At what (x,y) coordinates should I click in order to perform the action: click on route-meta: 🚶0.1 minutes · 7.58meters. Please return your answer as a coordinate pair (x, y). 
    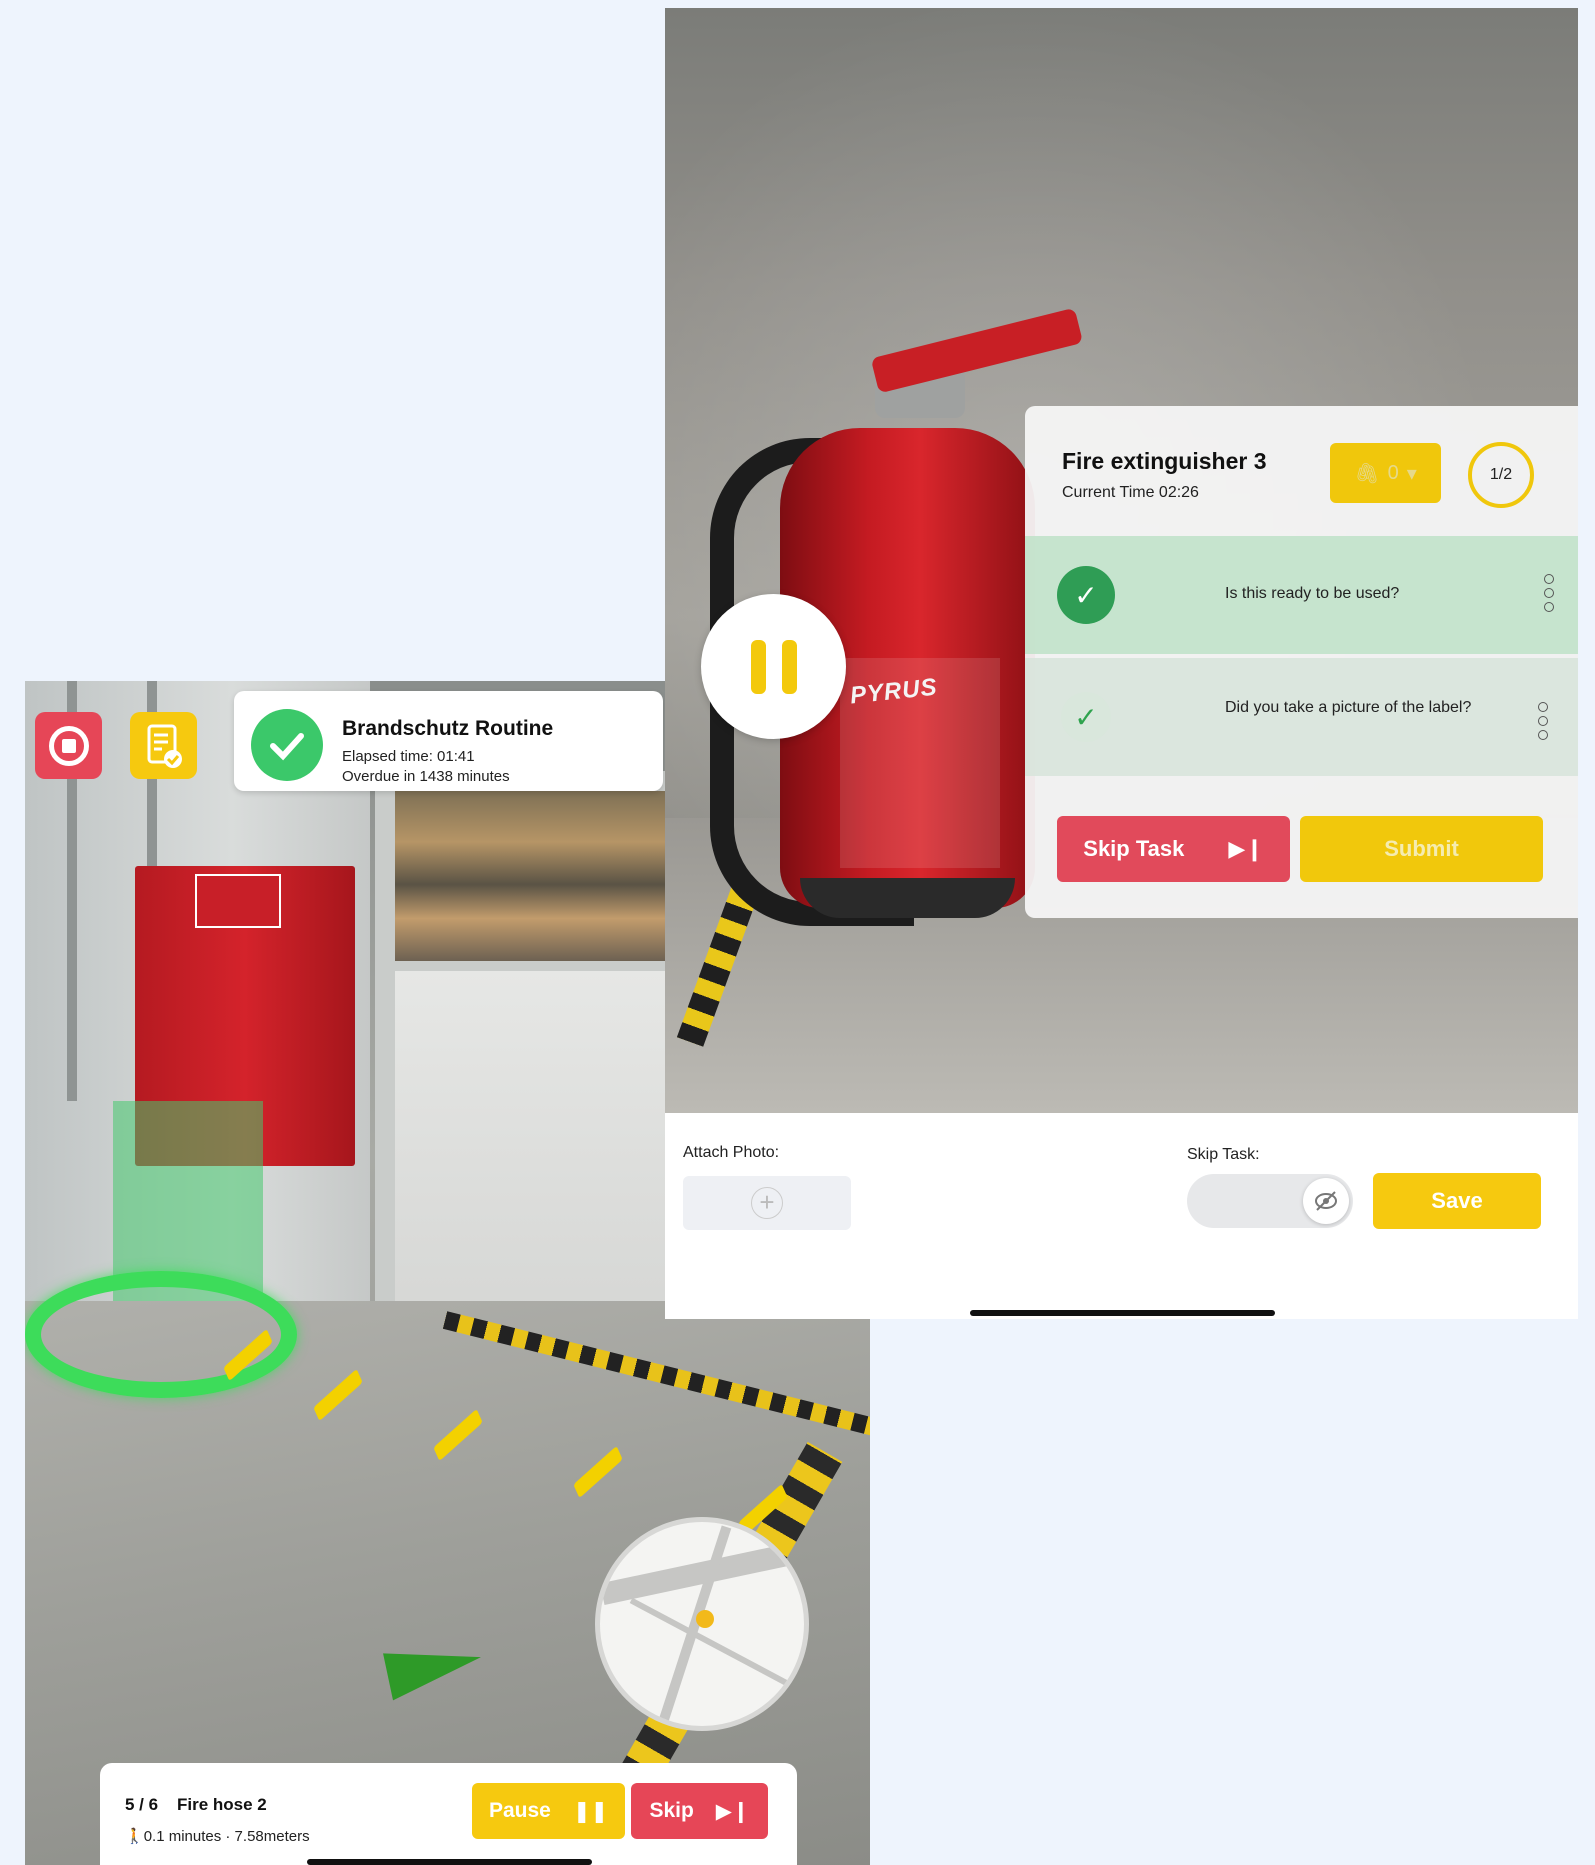
    Looking at the image, I should click on (217, 1836).